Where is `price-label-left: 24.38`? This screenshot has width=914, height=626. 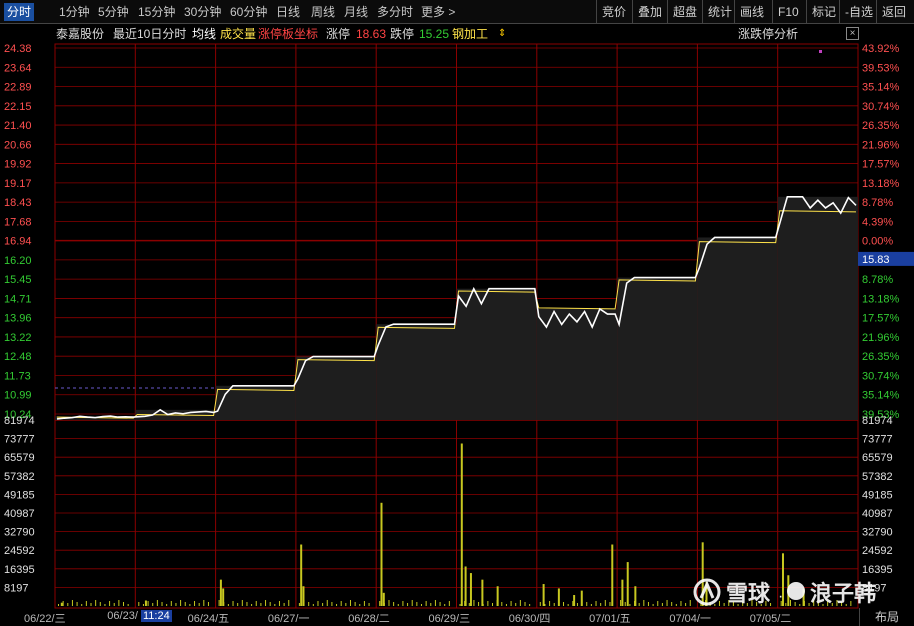
price-label-left: 24.38 is located at coordinates (18, 49).